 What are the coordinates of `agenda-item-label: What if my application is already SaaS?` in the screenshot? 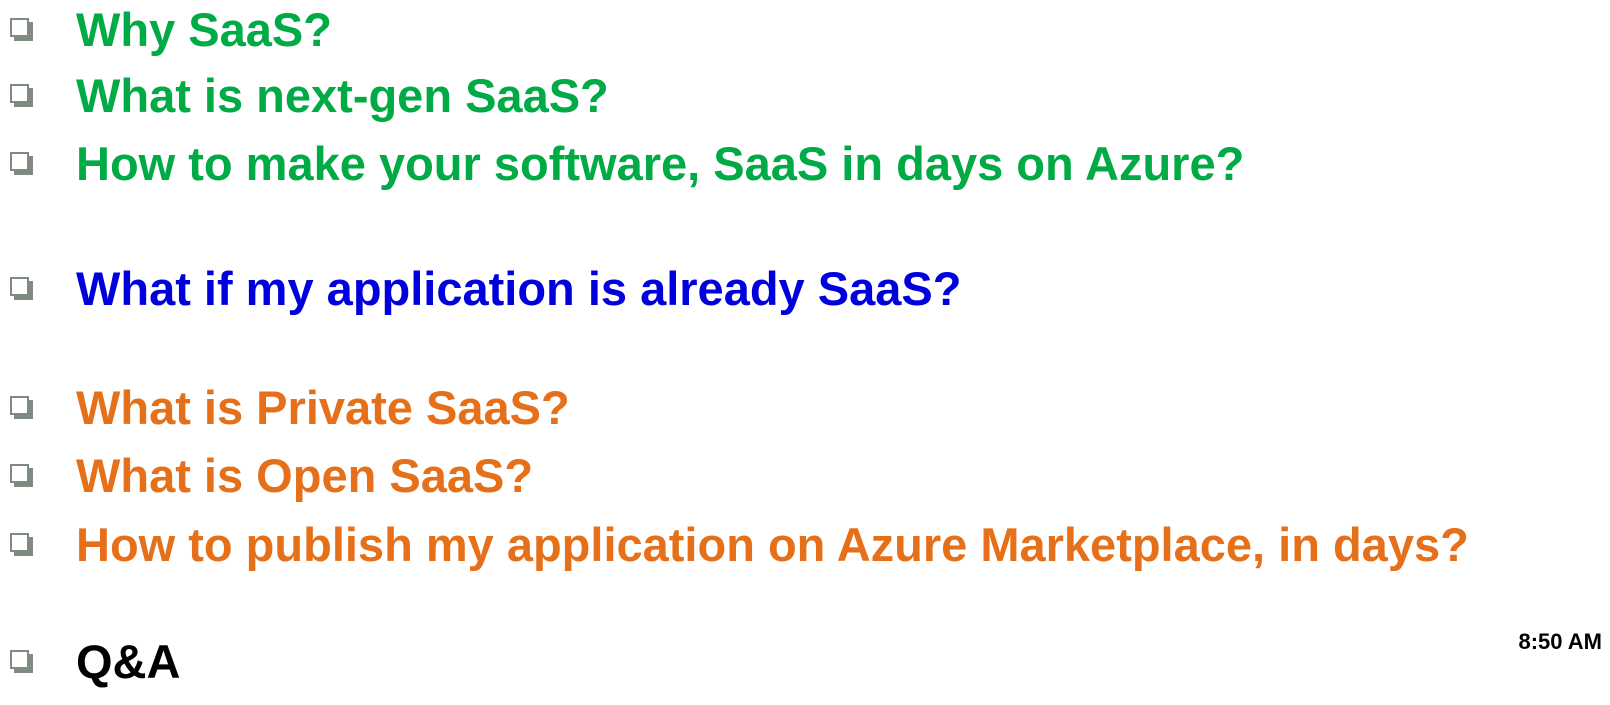 It's located at (519, 288).